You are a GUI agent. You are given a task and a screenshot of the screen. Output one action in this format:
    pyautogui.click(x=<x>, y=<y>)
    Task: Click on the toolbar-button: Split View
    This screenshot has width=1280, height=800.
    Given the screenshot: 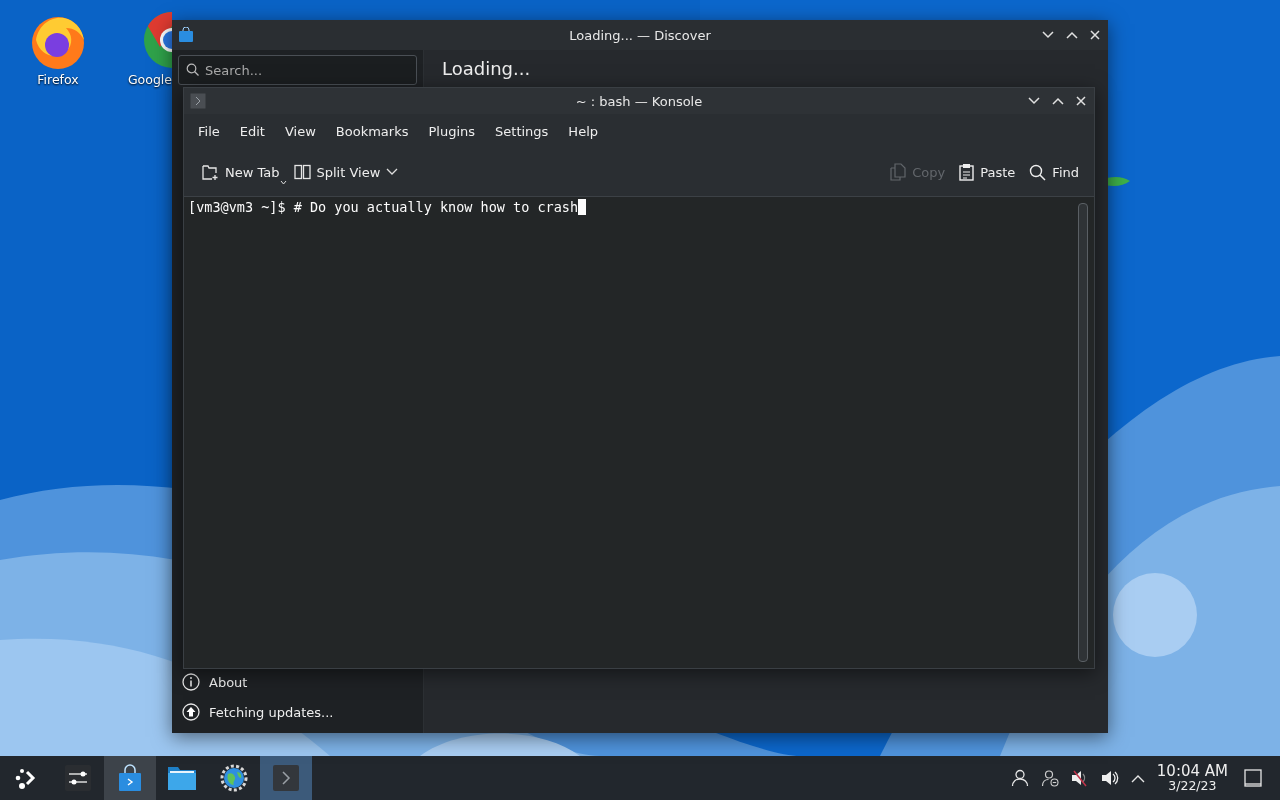 What is the action you would take?
    pyautogui.click(x=346, y=172)
    